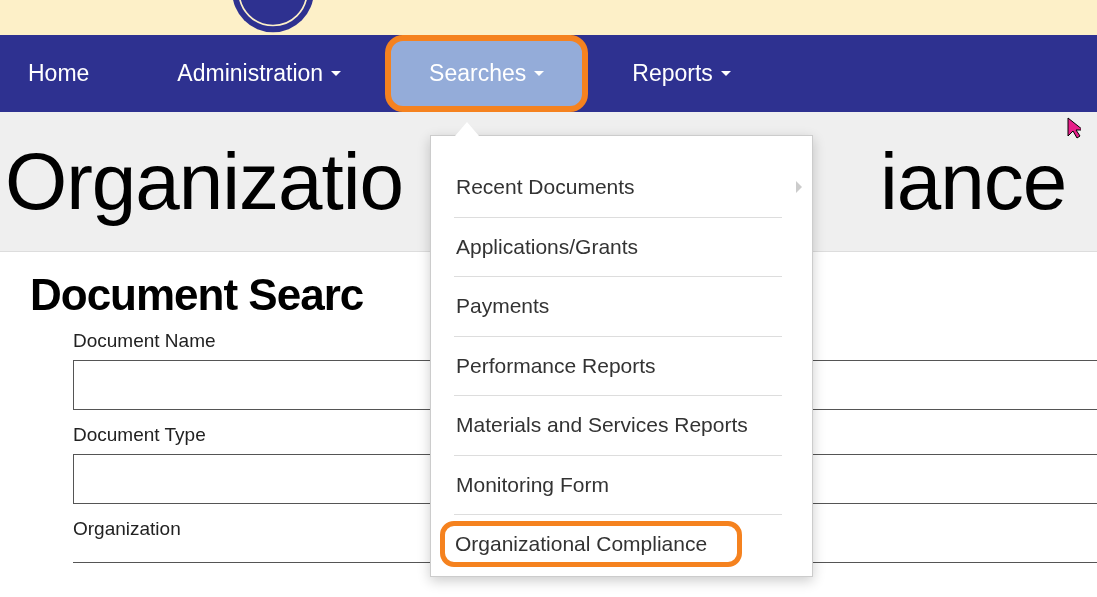 This screenshot has width=1097, height=597. I want to click on menu-item: Payments, so click(503, 306).